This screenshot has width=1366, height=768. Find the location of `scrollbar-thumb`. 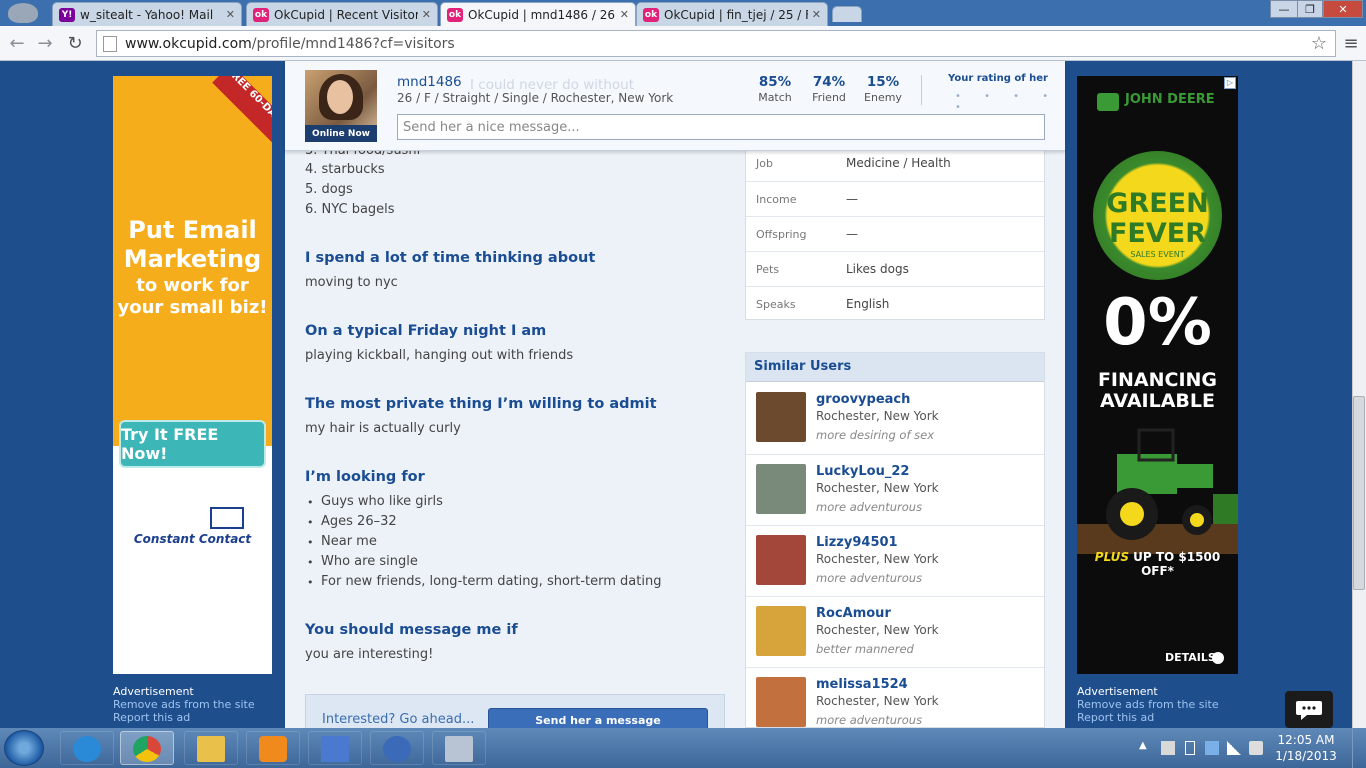

scrollbar-thumb is located at coordinates (1359, 493).